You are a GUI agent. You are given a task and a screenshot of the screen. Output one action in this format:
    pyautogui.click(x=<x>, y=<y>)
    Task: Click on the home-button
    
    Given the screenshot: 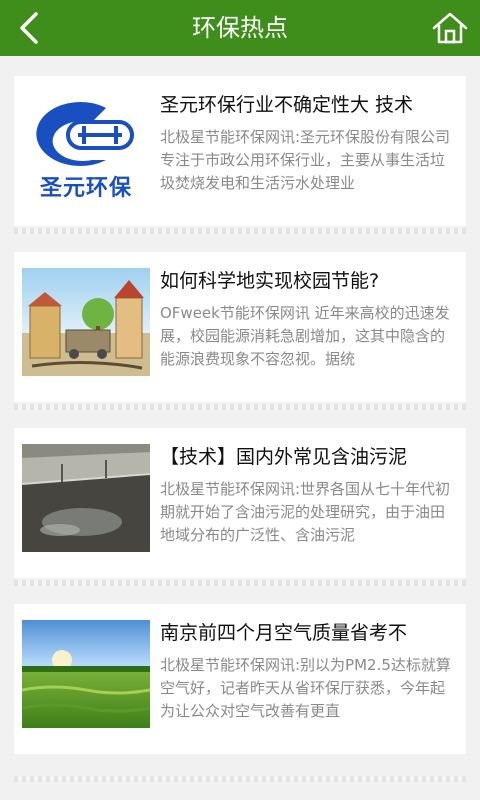 What is the action you would take?
    pyautogui.click(x=450, y=28)
    